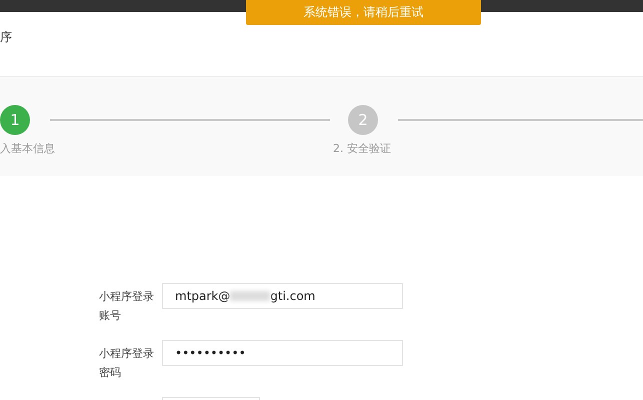 This screenshot has width=643, height=400. What do you see at coordinates (363, 120) in the screenshot?
I see `step-circle: 2` at bounding box center [363, 120].